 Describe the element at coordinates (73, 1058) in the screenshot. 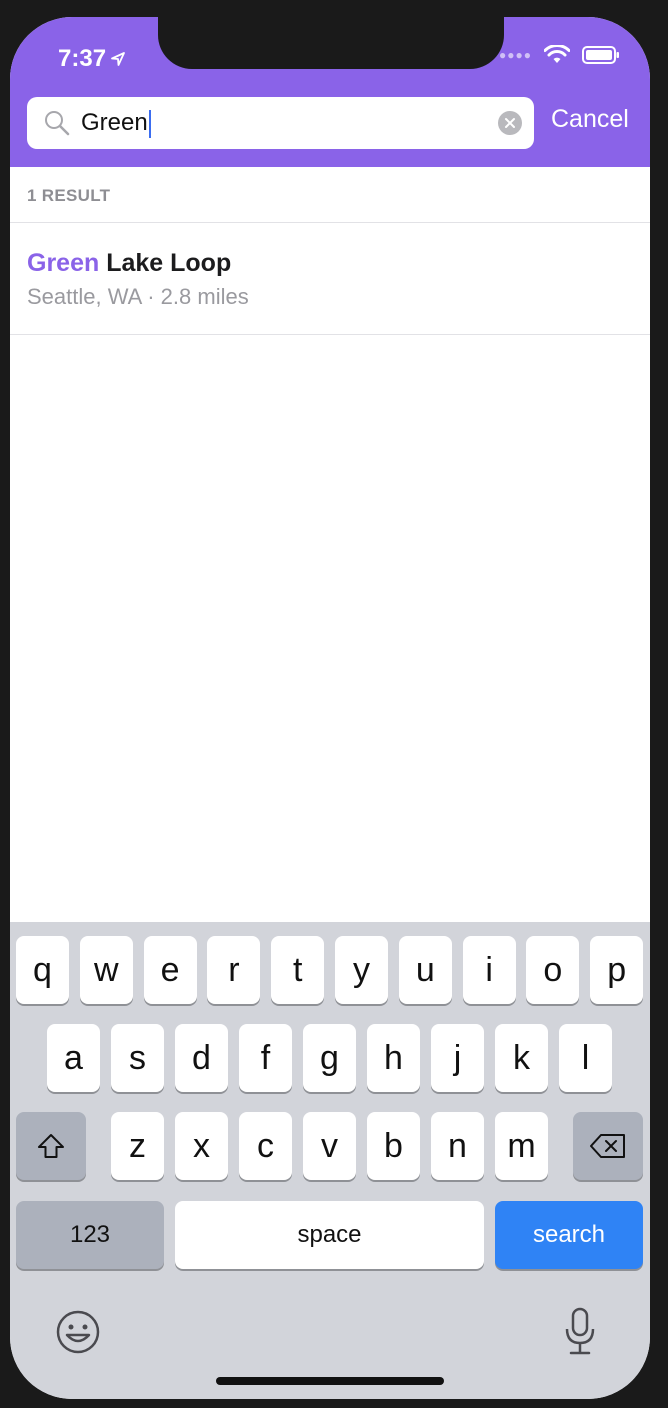

I see `key-a: a` at that location.